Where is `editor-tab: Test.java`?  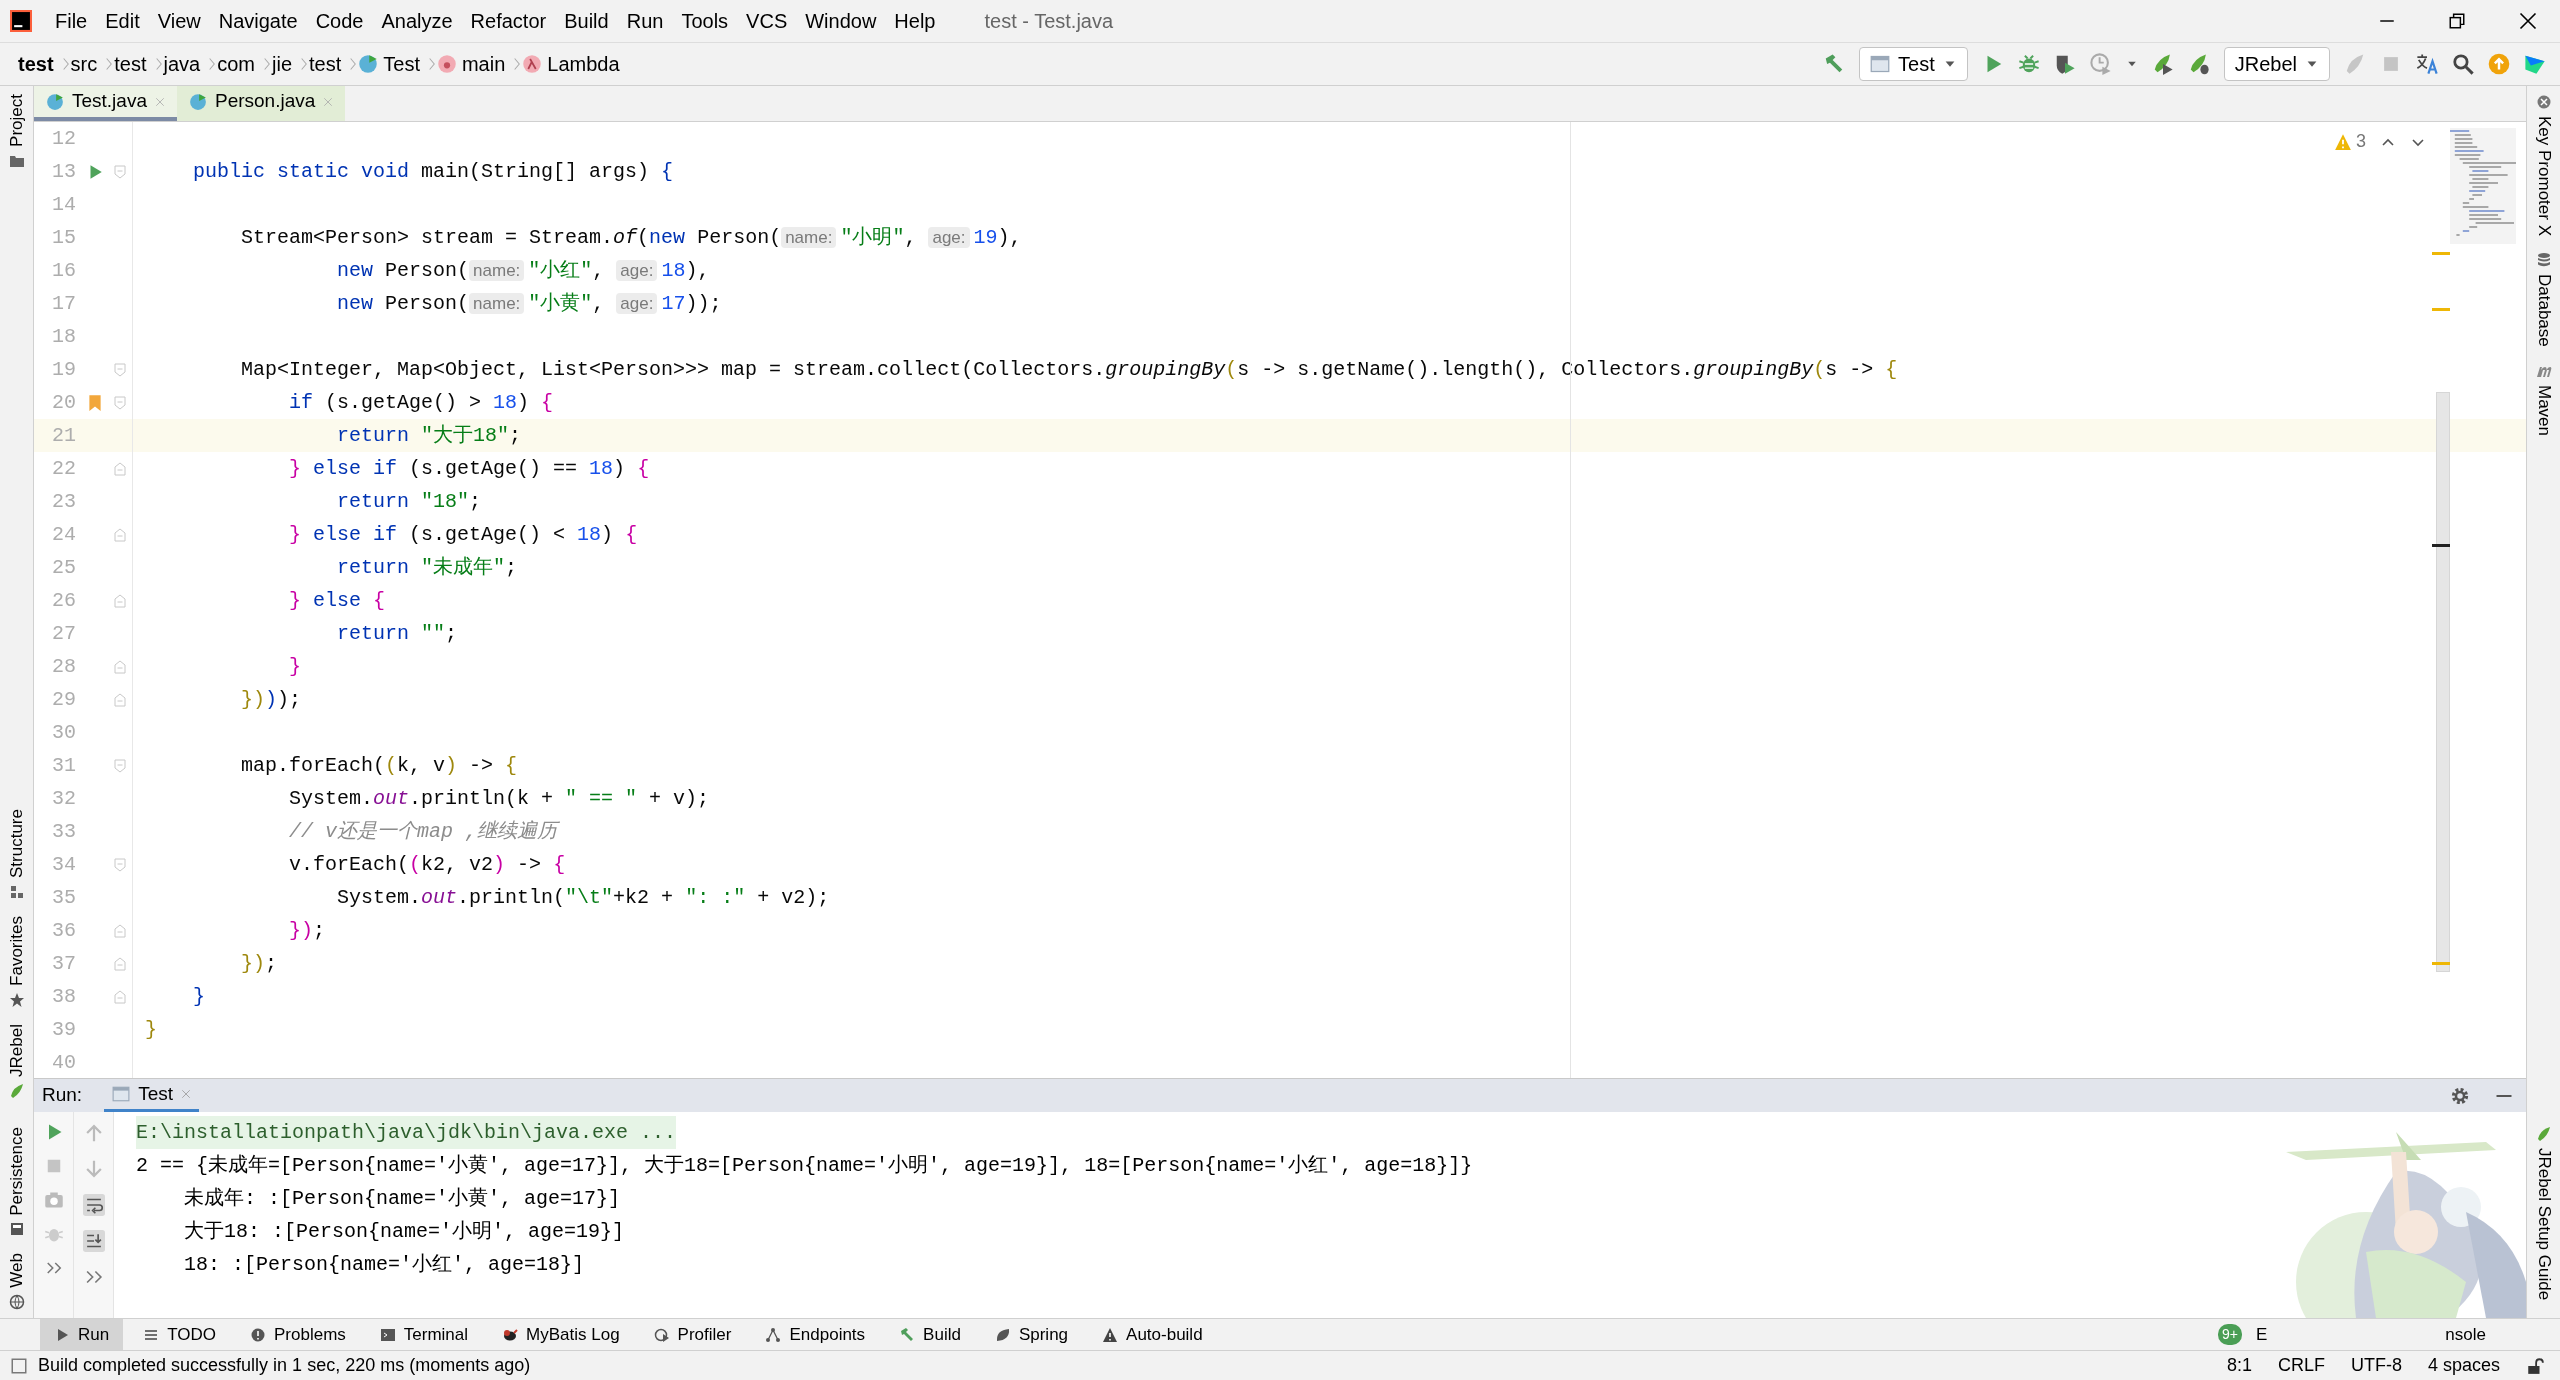 editor-tab: Test.java is located at coordinates (105, 103).